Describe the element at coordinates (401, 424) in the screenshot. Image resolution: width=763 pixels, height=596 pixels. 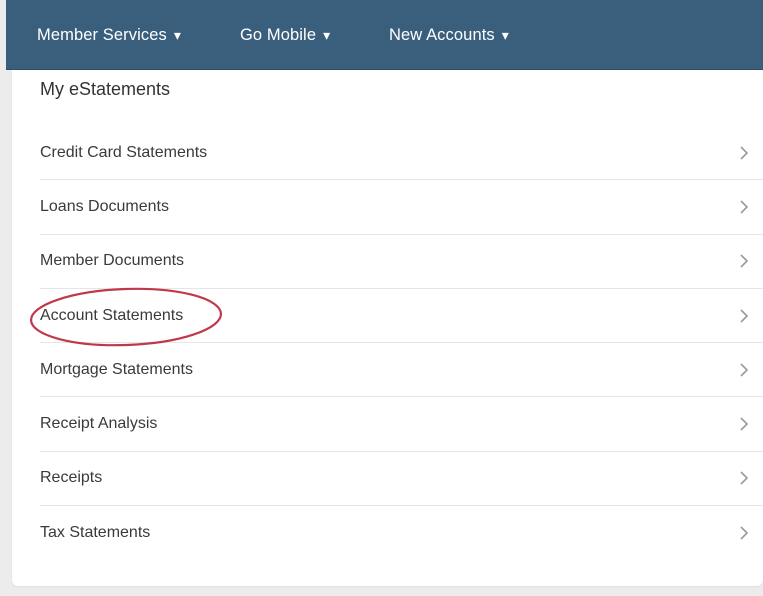
I see `list-item-receipt-analysis: Receipt Analysis` at that location.